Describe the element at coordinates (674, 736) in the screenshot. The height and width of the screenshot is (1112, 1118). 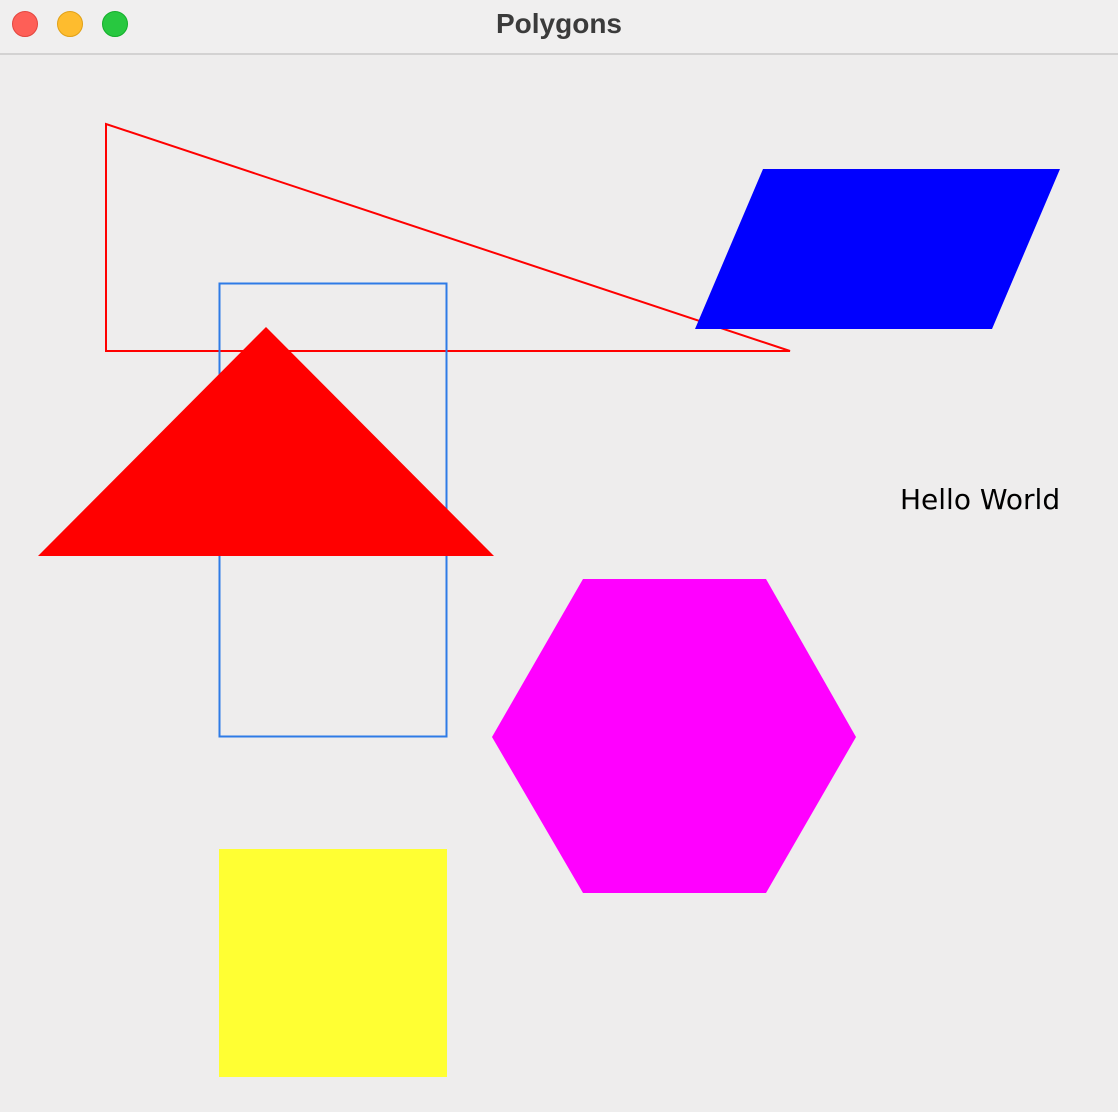
I see `magenta-hexagon` at that location.